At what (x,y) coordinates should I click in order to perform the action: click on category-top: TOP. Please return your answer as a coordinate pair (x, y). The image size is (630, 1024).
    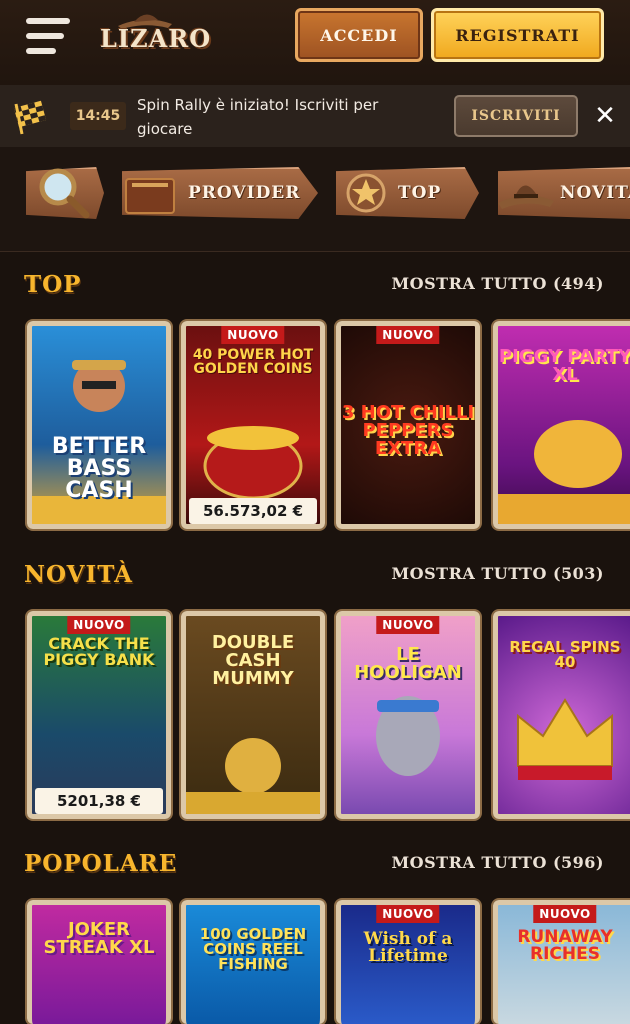
    Looking at the image, I should click on (408, 193).